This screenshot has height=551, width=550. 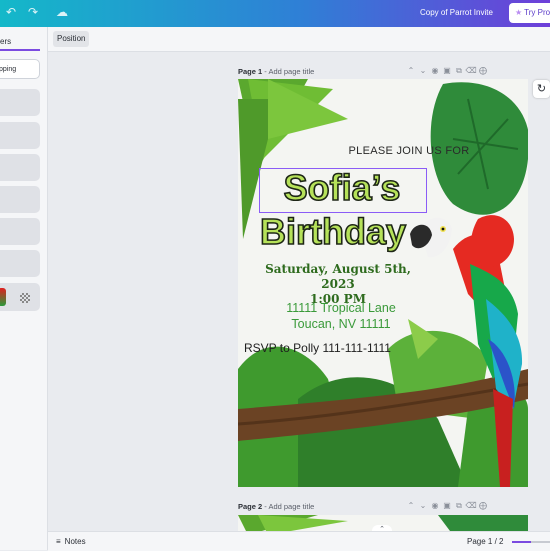 I want to click on tab-underline, so click(x=20, y=50).